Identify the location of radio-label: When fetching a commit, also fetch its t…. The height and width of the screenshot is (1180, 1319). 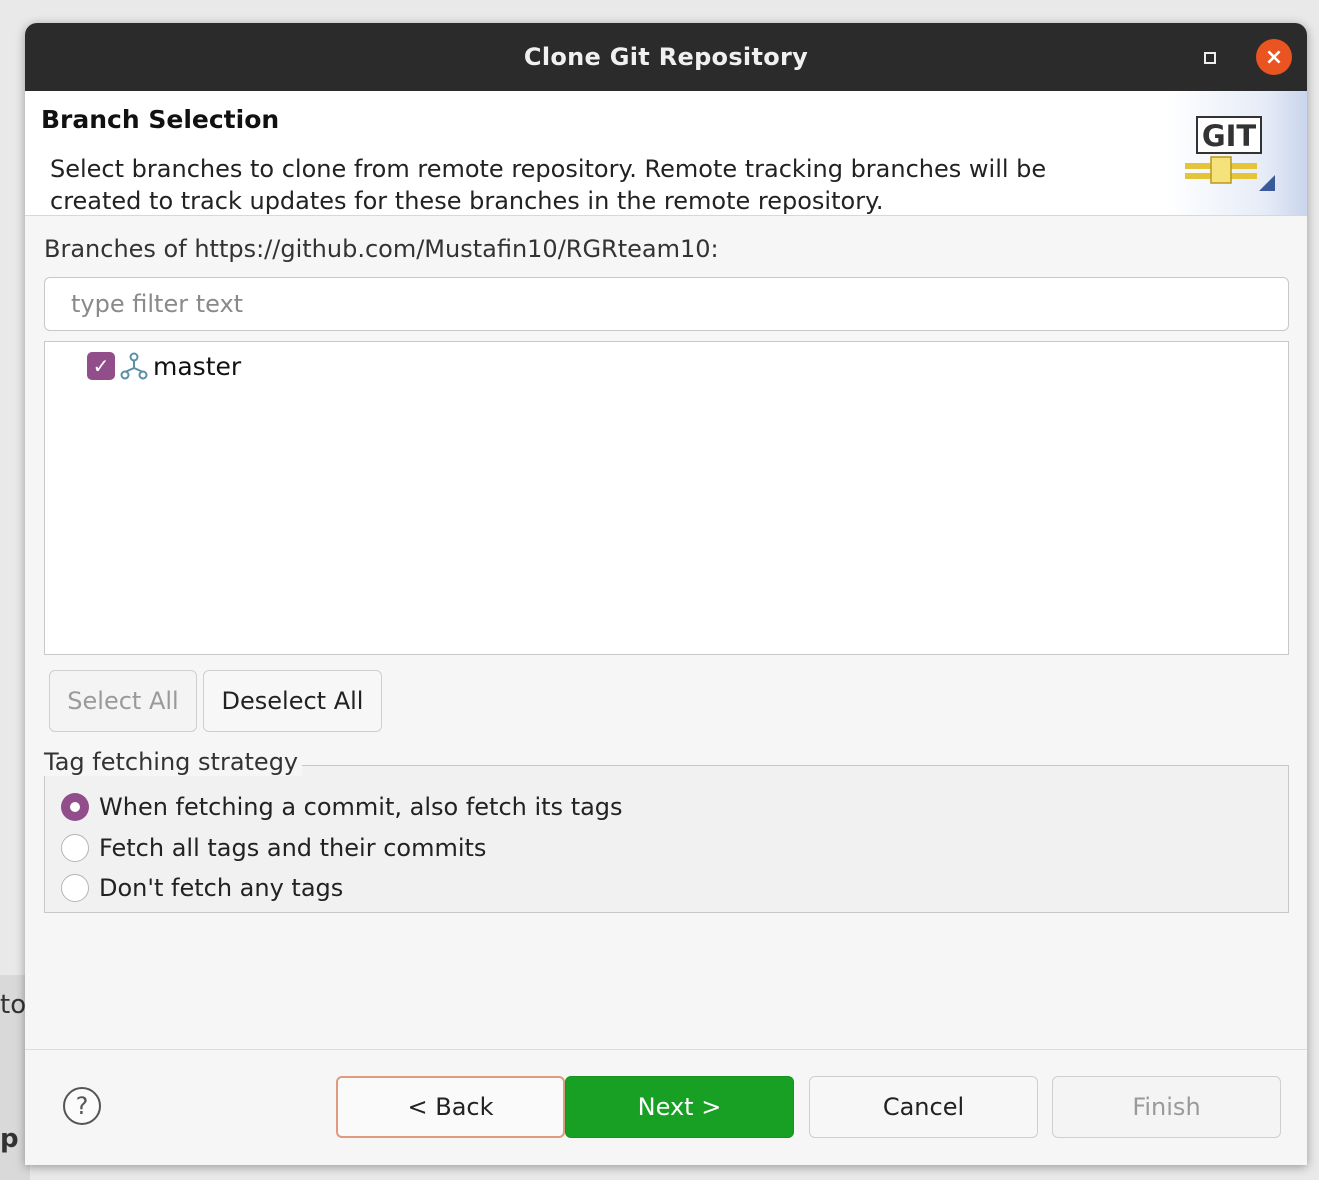
(361, 807).